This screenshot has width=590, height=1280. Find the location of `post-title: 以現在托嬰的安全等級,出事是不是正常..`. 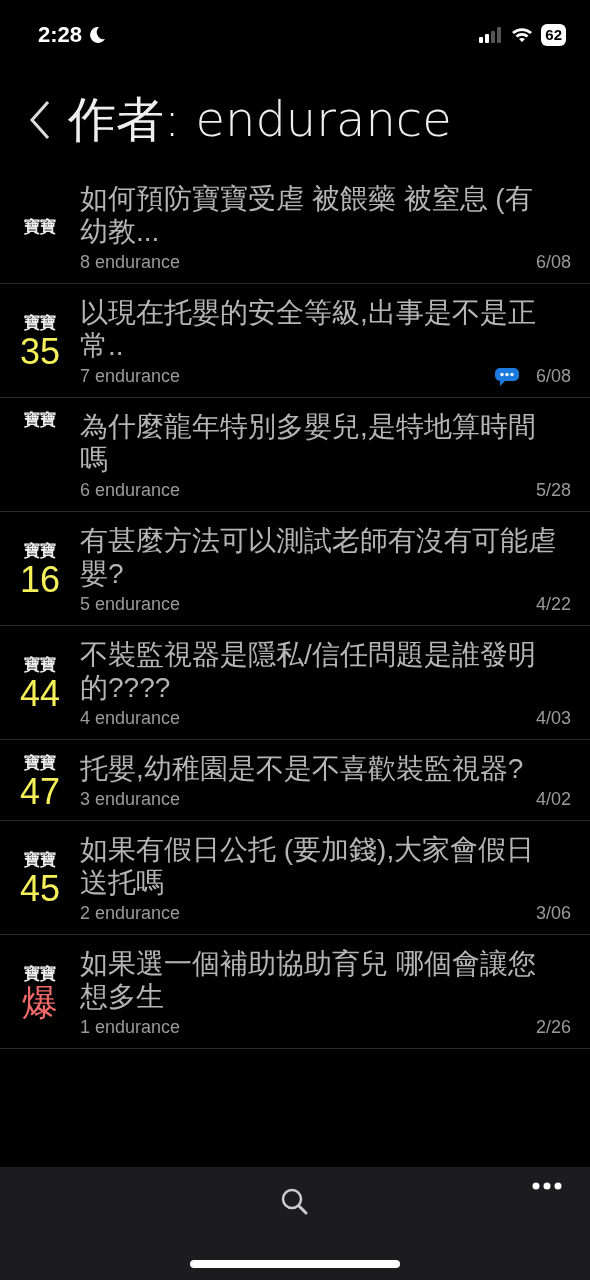

post-title: 以現在托嬰的安全等級,出事是不是正常.. is located at coordinates (308, 329).